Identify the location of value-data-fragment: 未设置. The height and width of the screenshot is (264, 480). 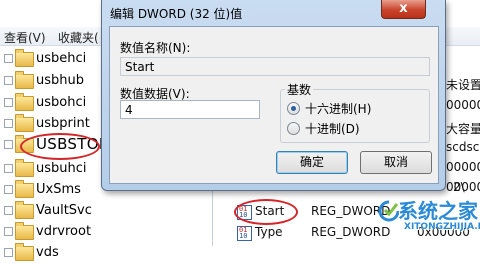
(463, 85).